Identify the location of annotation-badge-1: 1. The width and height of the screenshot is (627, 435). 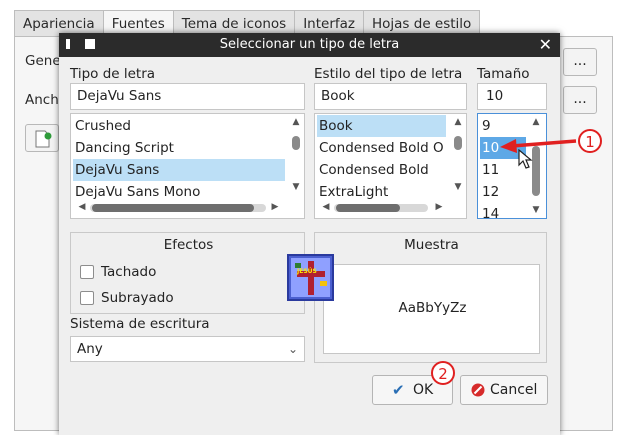
(590, 141).